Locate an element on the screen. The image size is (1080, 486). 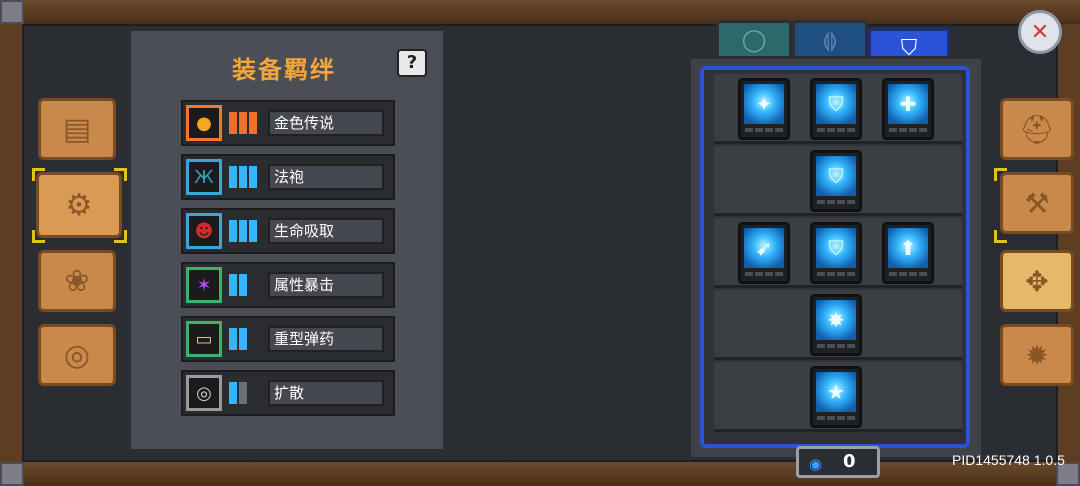
bond-label: 扩散 is located at coordinates (326, 393).